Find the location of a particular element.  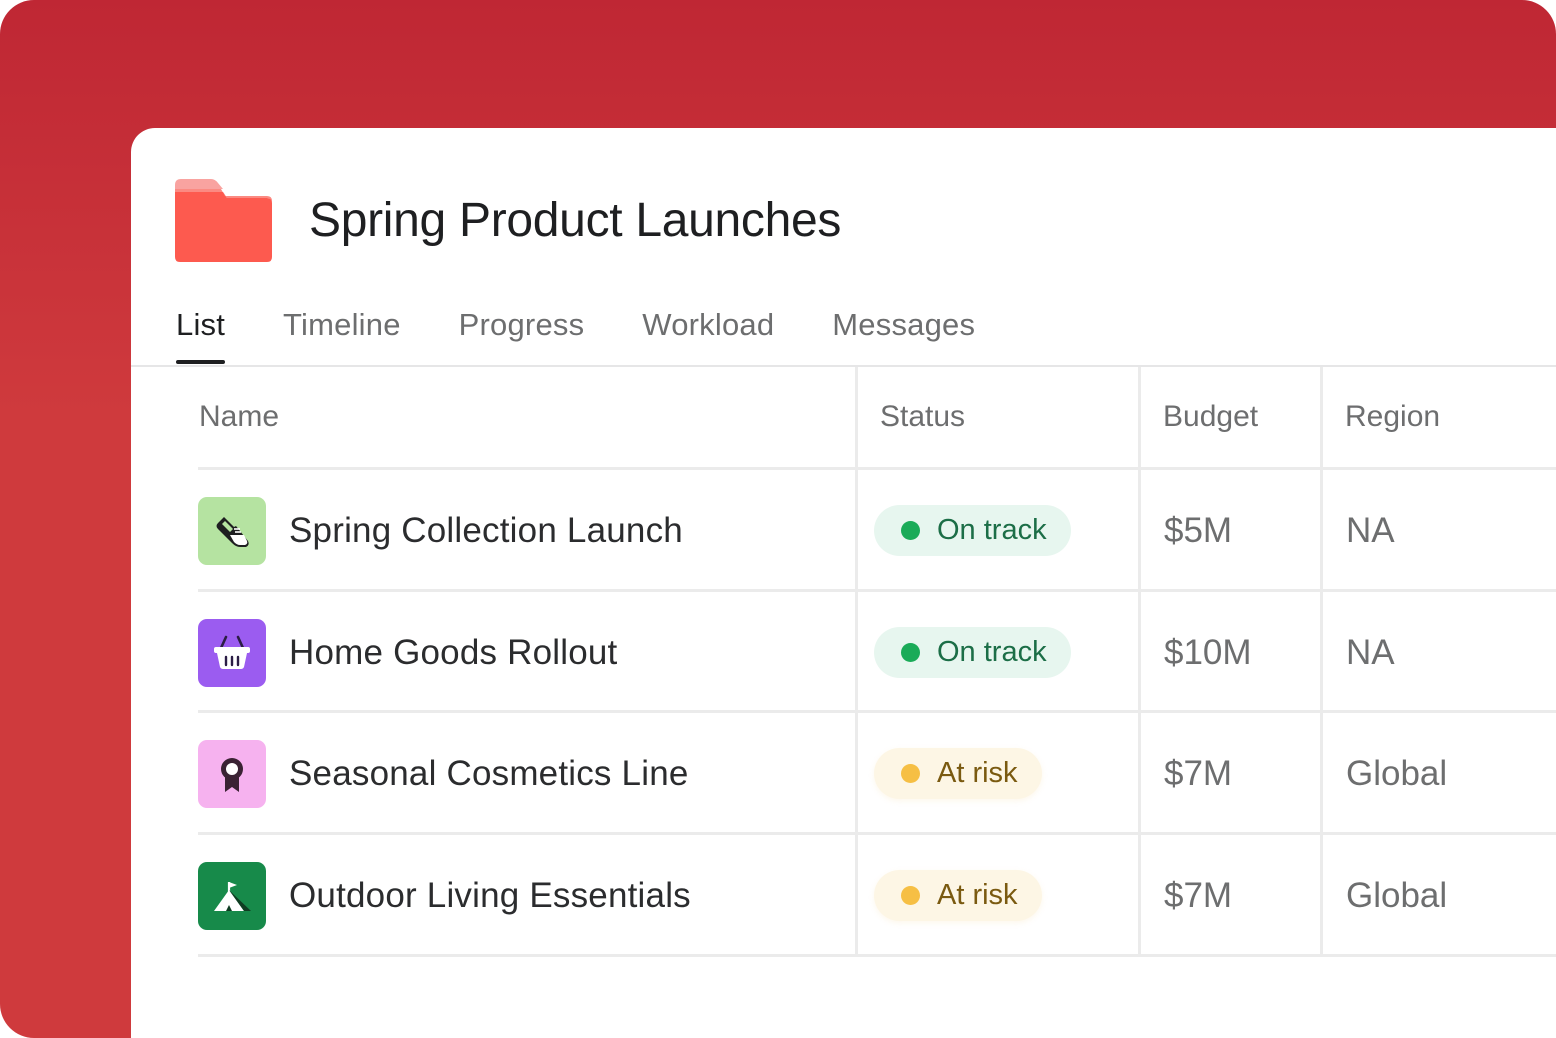

column-header-budget: Budget is located at coordinates (1210, 417).